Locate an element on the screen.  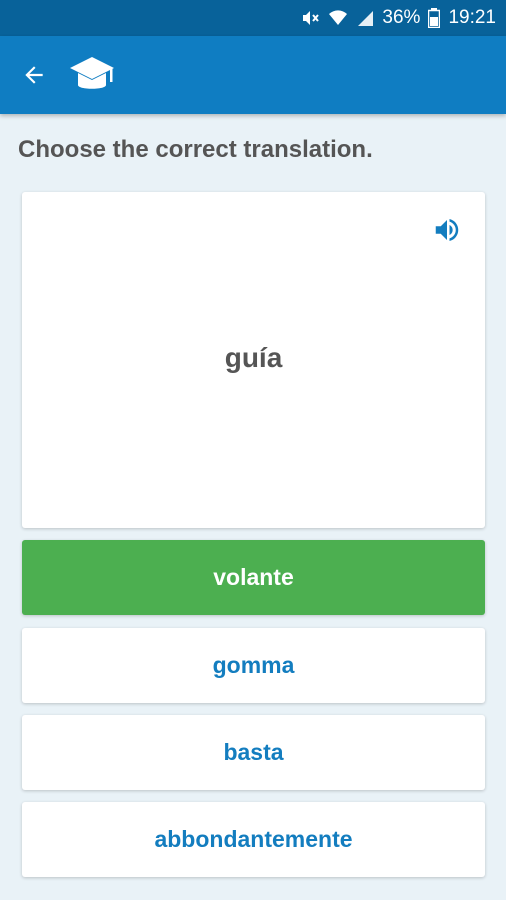
speaker-icon is located at coordinates (447, 230).